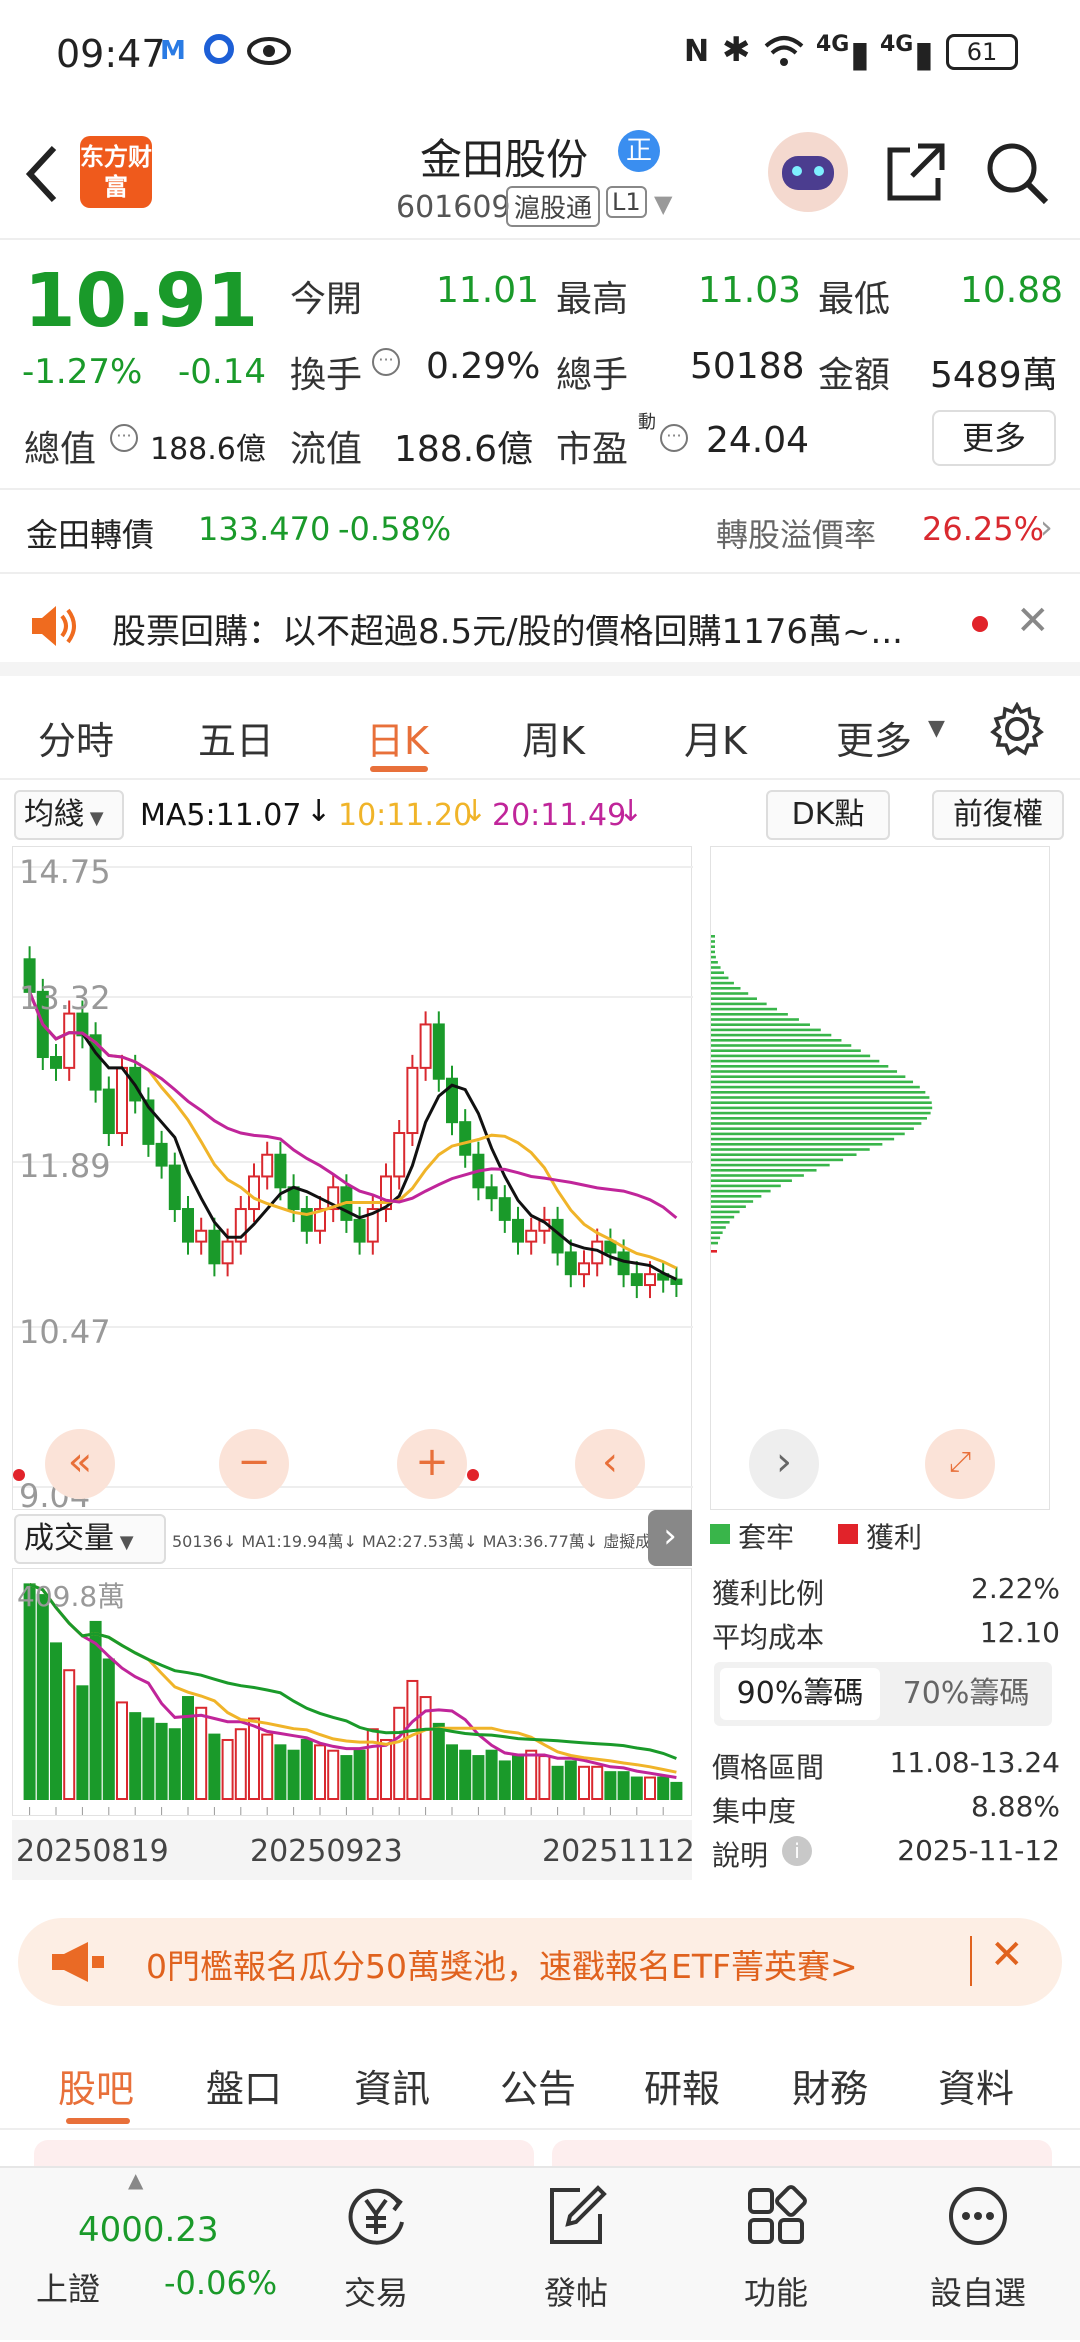 Image resolution: width=1080 pixels, height=2342 pixels. Describe the element at coordinates (747, 366) in the screenshot. I see `volume-value: 50188` at that location.